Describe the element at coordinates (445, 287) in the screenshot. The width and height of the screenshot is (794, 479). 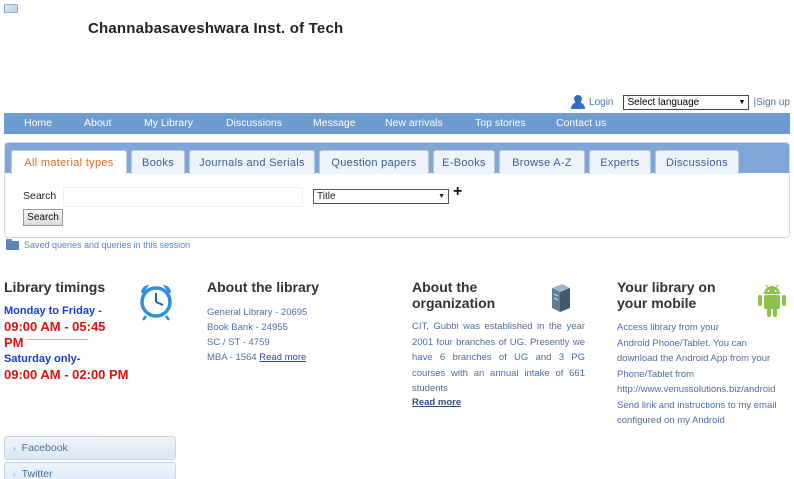
I see `about-org-title-line1: About the` at that location.